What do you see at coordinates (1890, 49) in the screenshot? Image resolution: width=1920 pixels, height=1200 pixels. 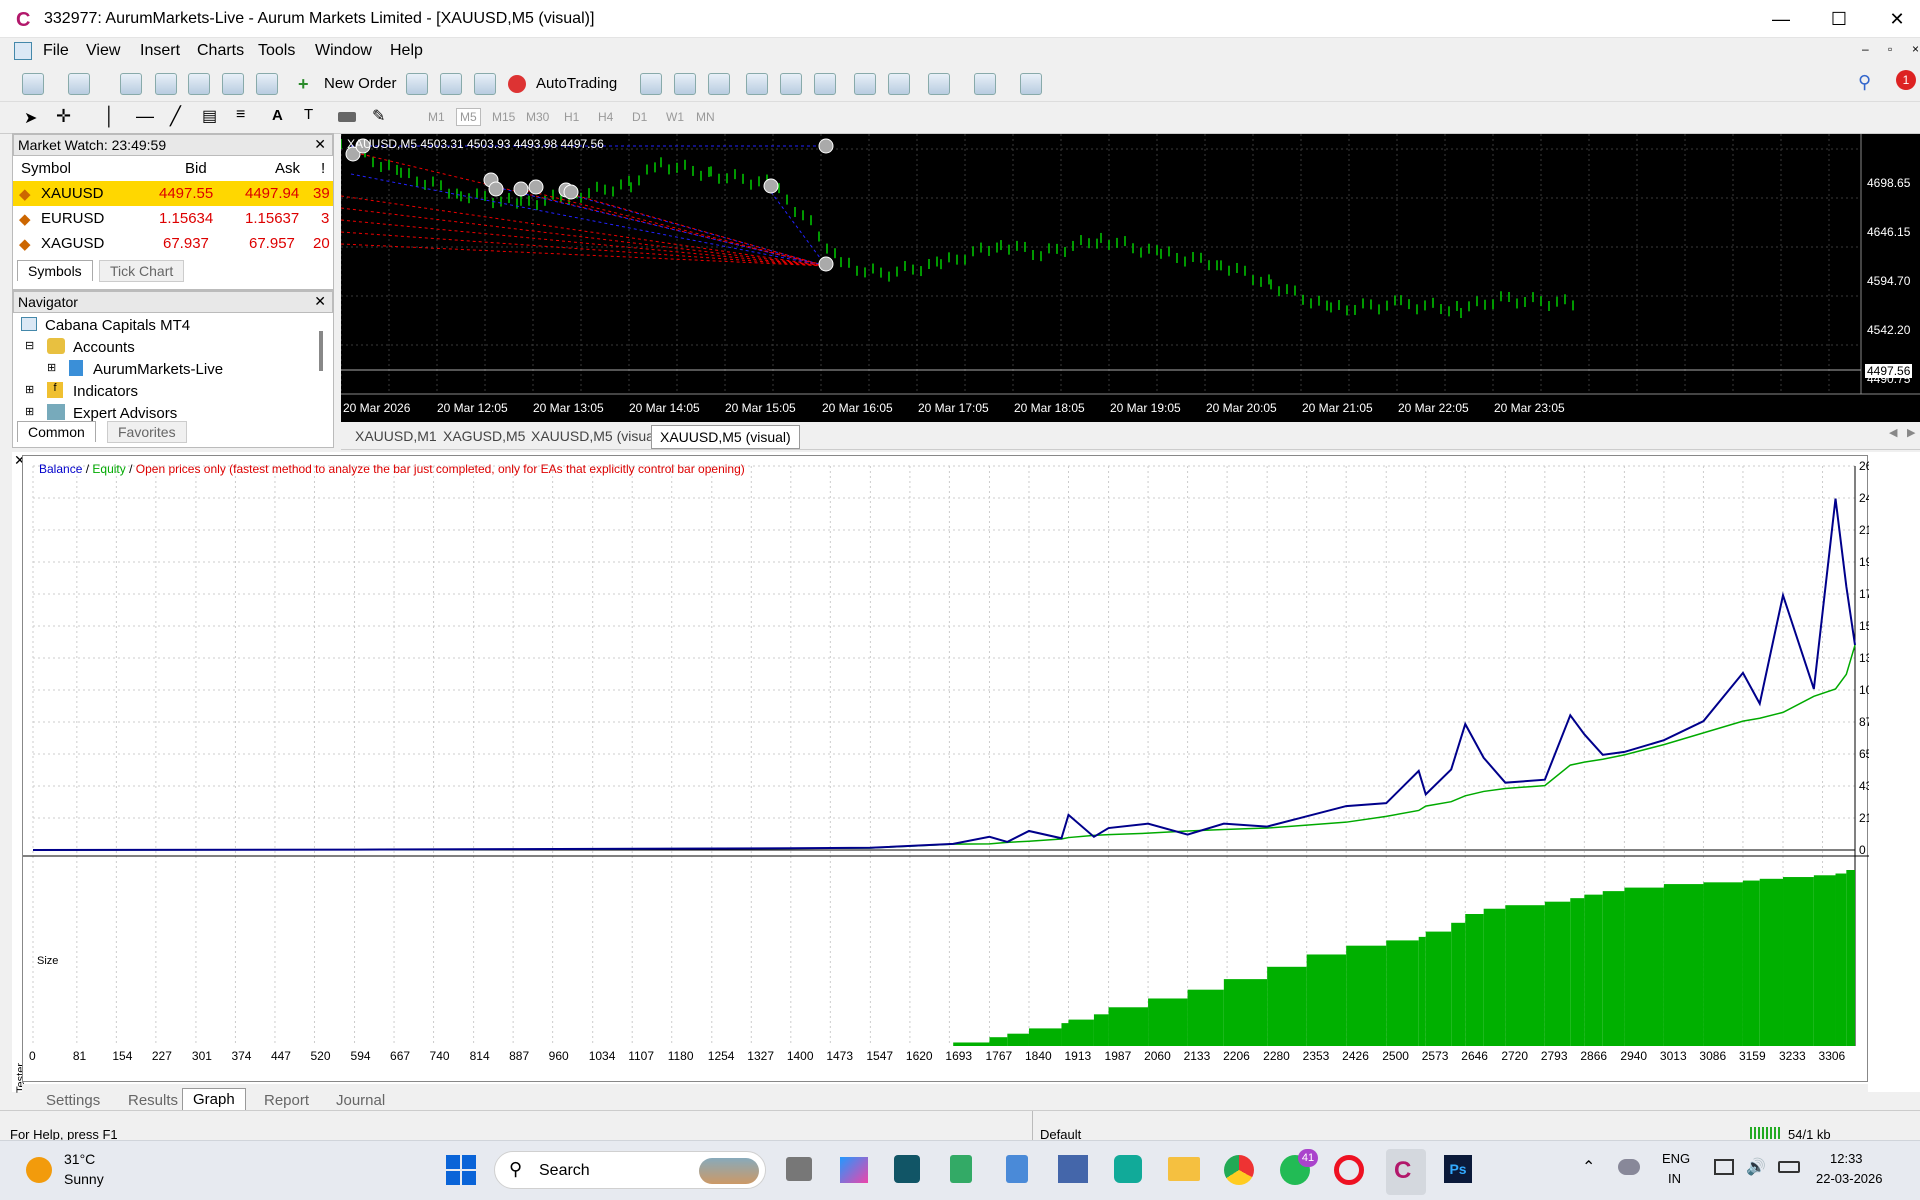 I see `mdi-restore-icon: ▫` at bounding box center [1890, 49].